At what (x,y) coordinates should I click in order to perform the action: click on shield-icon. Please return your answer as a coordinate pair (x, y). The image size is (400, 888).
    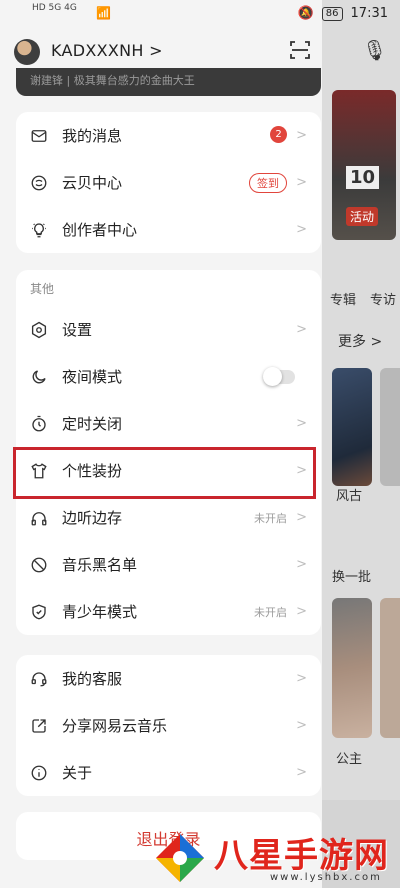
    Looking at the image, I should click on (39, 612).